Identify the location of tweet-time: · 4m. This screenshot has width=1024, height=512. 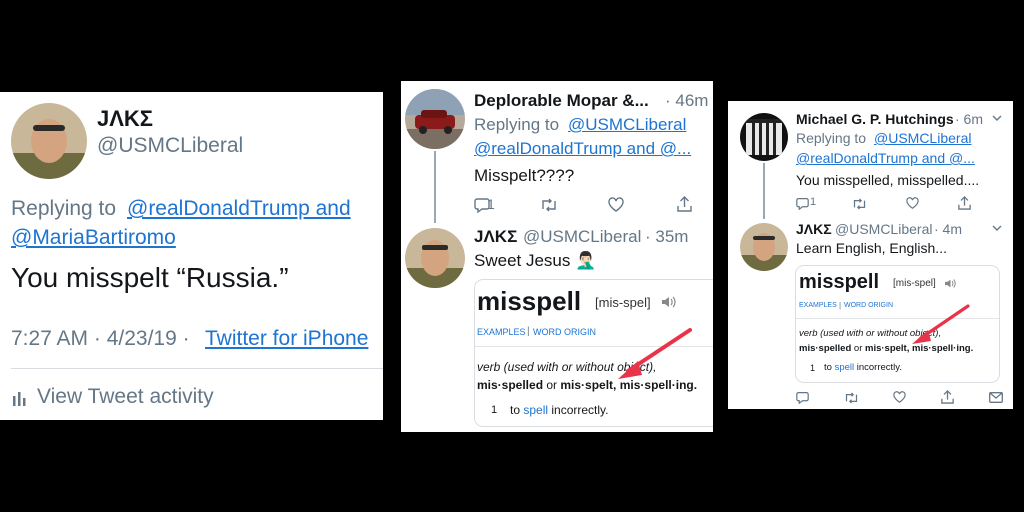
(948, 229).